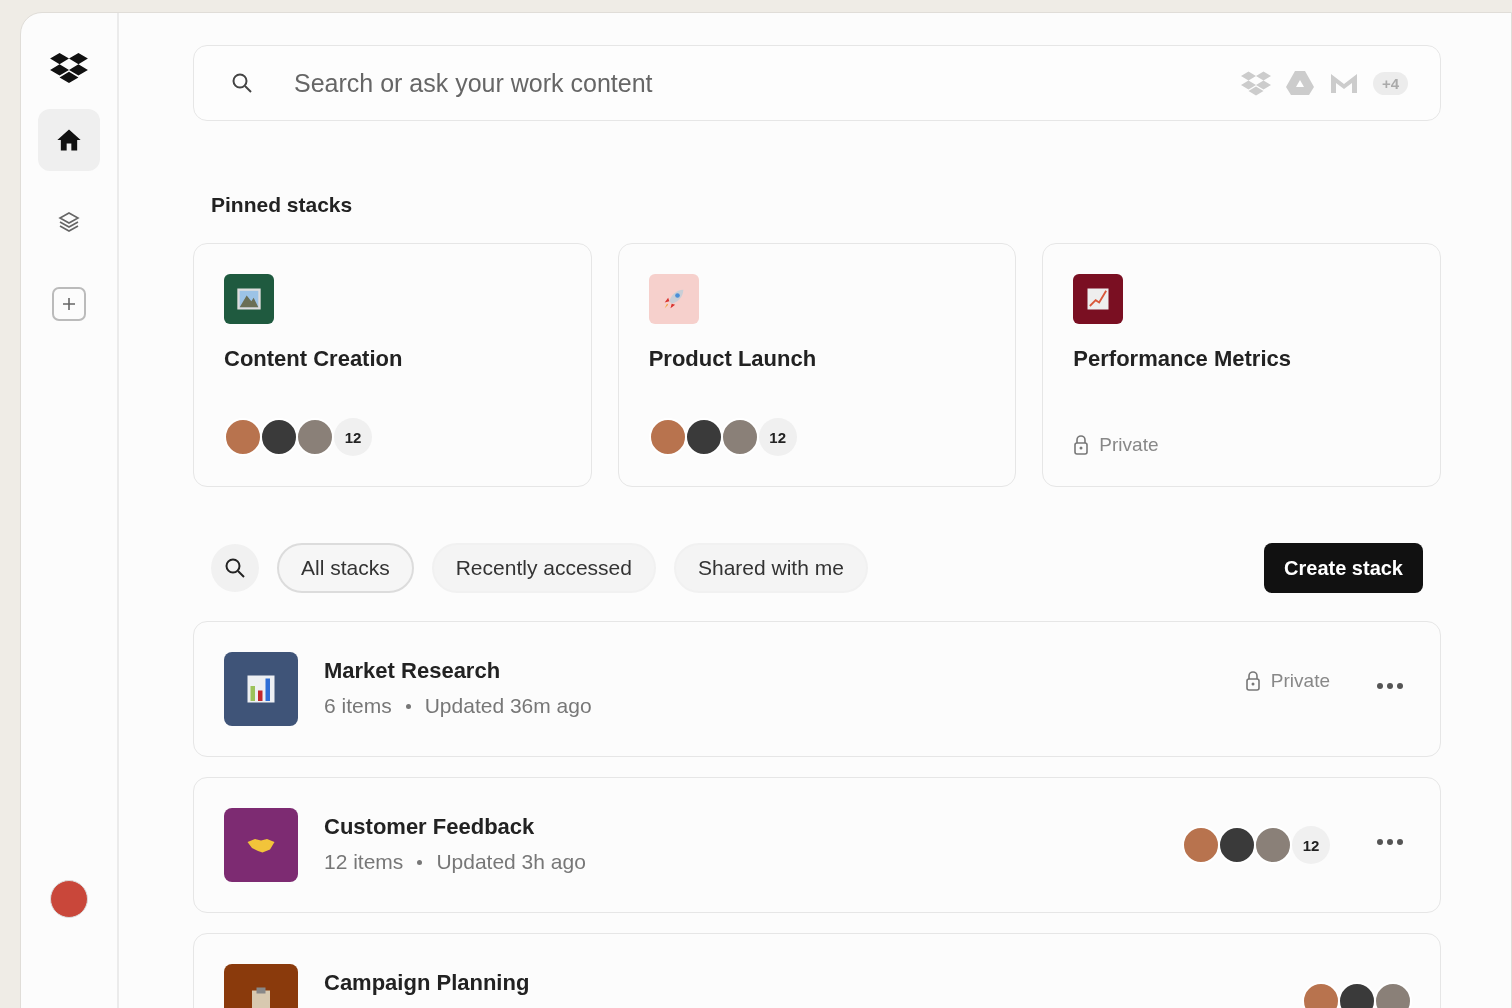 This screenshot has height=1008, width=1512. Describe the element at coordinates (345, 568) in the screenshot. I see `filter-tab: All stacks` at that location.